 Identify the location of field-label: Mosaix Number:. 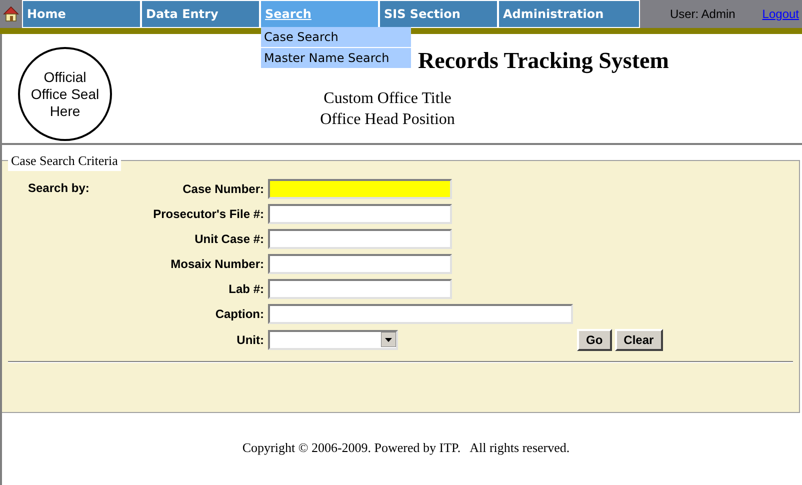
(217, 264).